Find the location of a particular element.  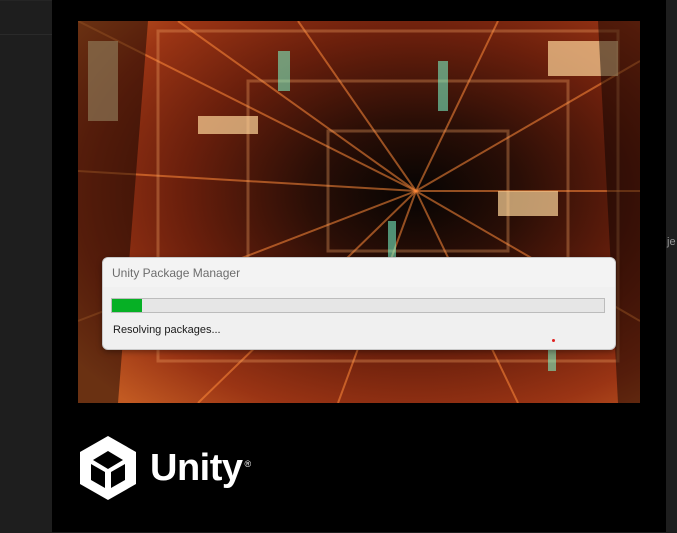

background-window-left is located at coordinates (26, 266).